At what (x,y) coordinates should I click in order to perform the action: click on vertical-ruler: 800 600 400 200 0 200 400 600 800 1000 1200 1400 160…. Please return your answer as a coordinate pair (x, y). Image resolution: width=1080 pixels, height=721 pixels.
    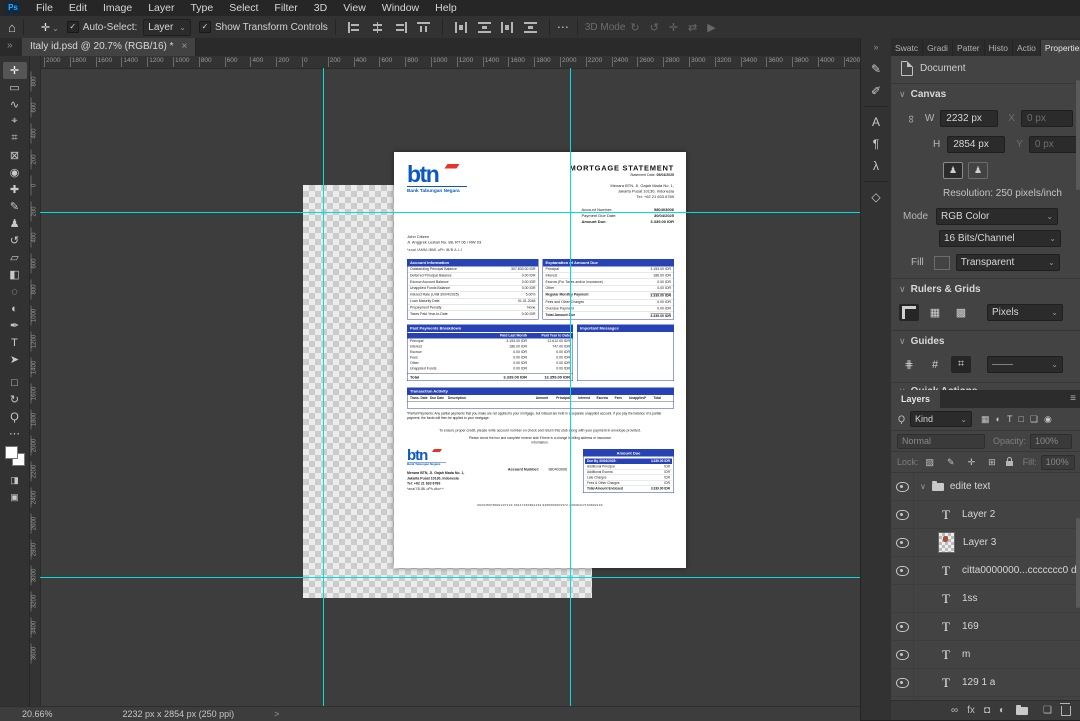
    Looking at the image, I should click on (35, 381).